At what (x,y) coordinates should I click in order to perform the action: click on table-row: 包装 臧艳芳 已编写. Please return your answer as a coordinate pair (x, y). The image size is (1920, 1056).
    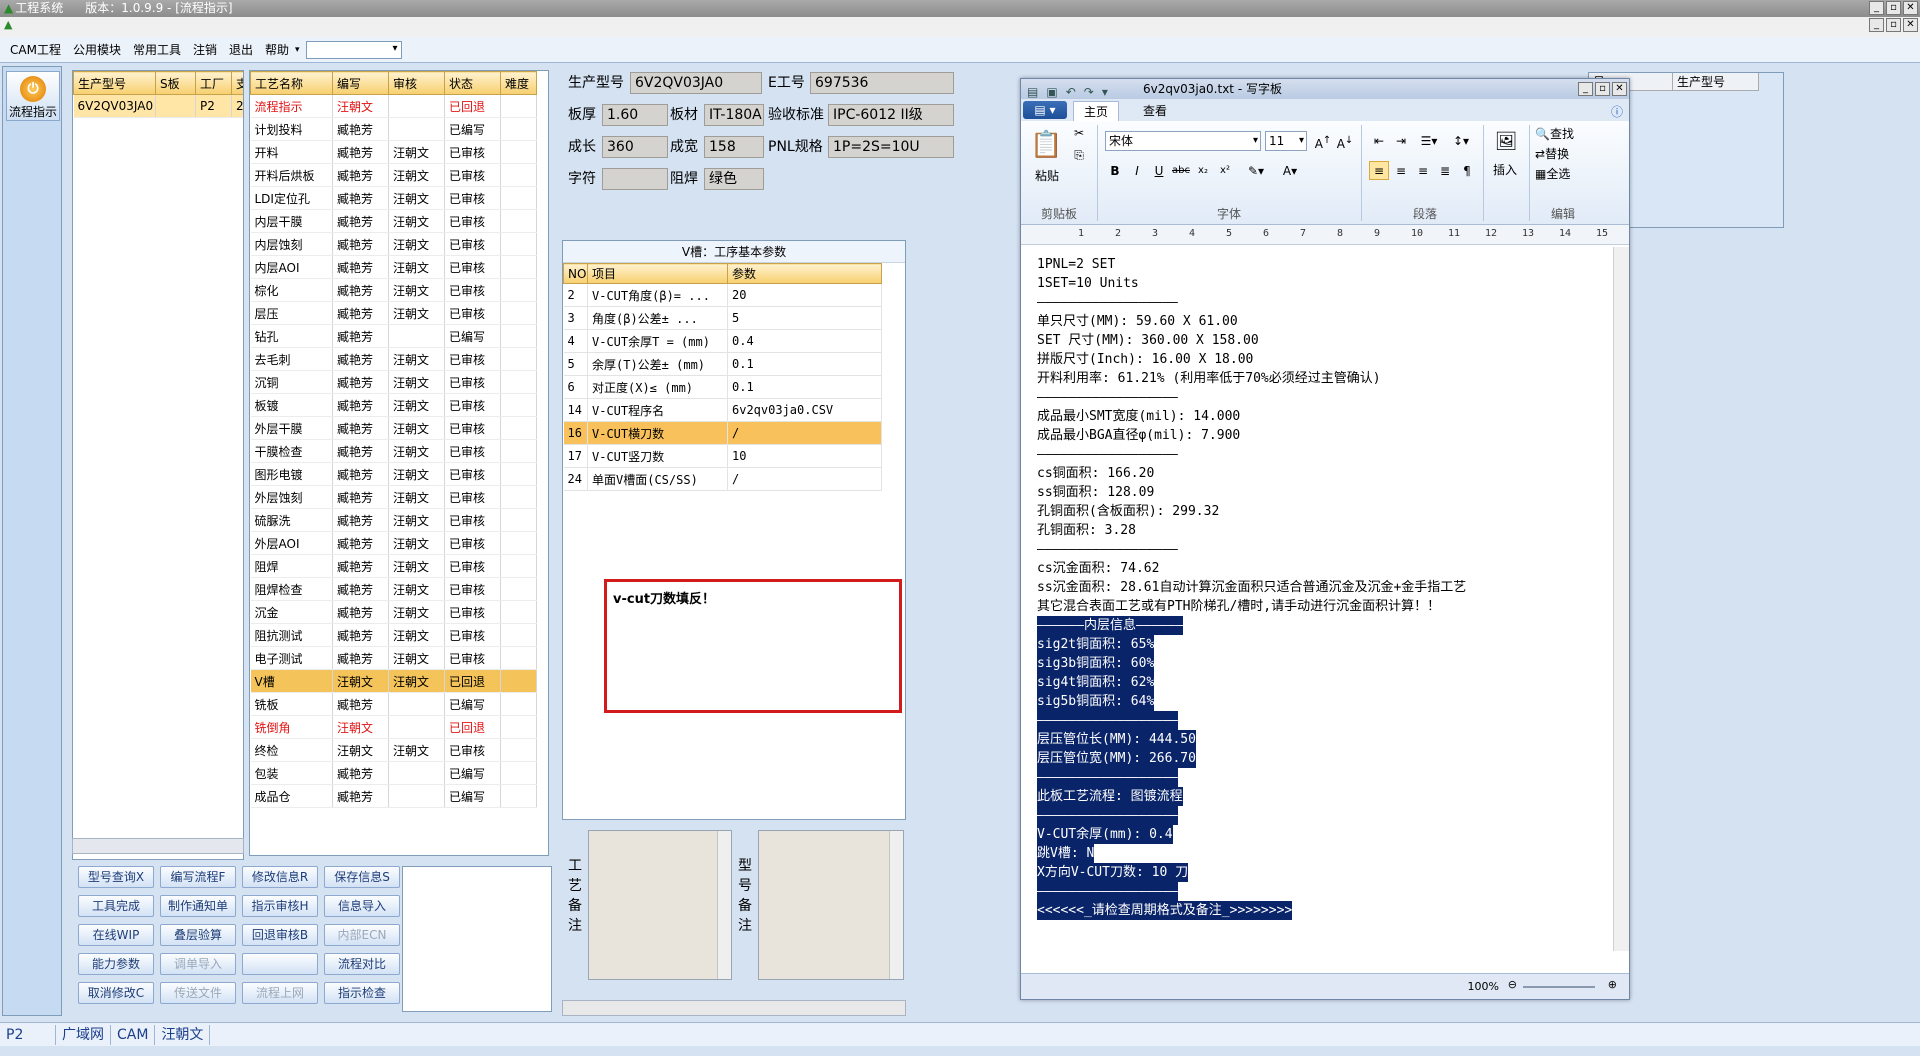
    Looking at the image, I should click on (393, 773).